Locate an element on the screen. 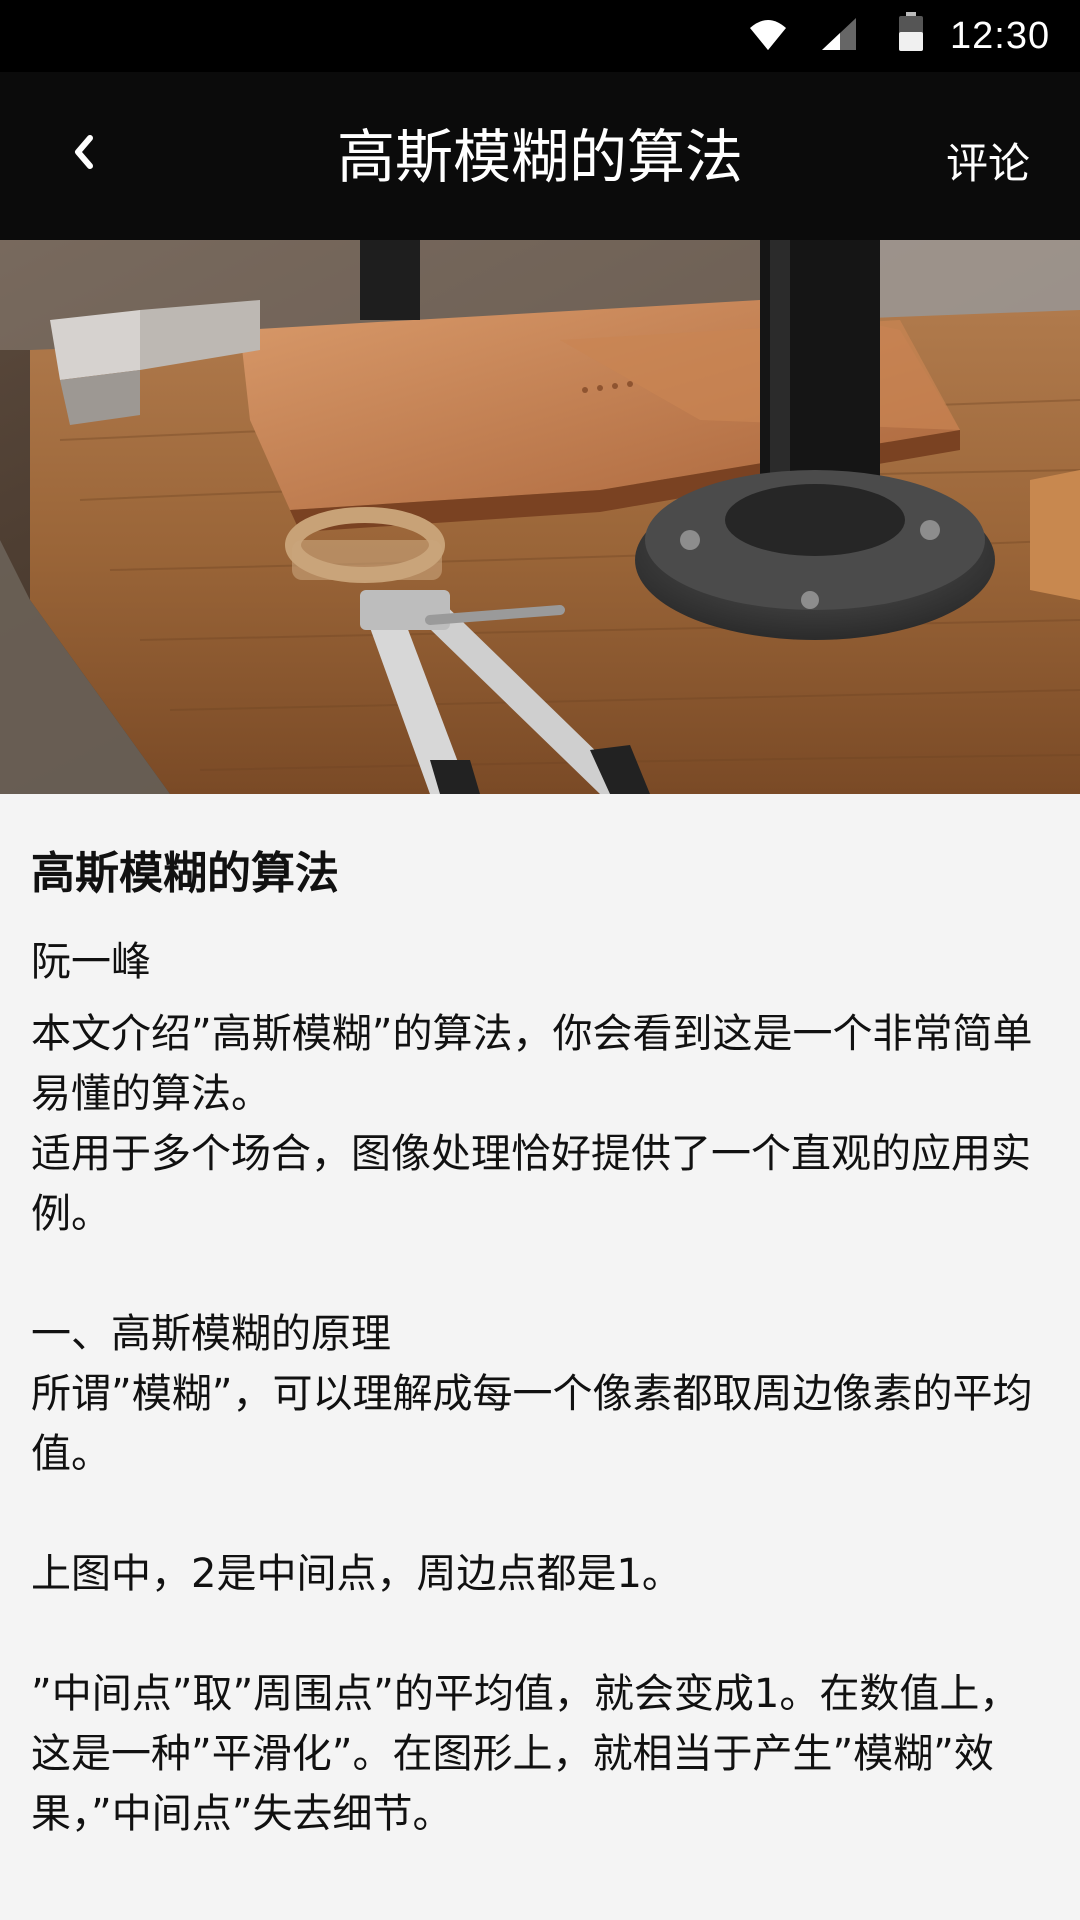 Image resolution: width=1080 pixels, height=1920 pixels. page-title: 高斯模糊的算法 is located at coordinates (539, 157).